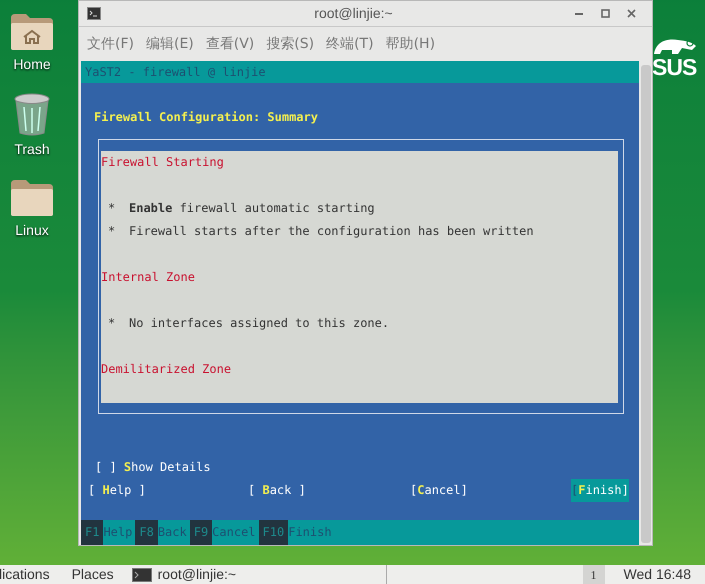  I want to click on dialog-button: [ Help ], so click(117, 490).